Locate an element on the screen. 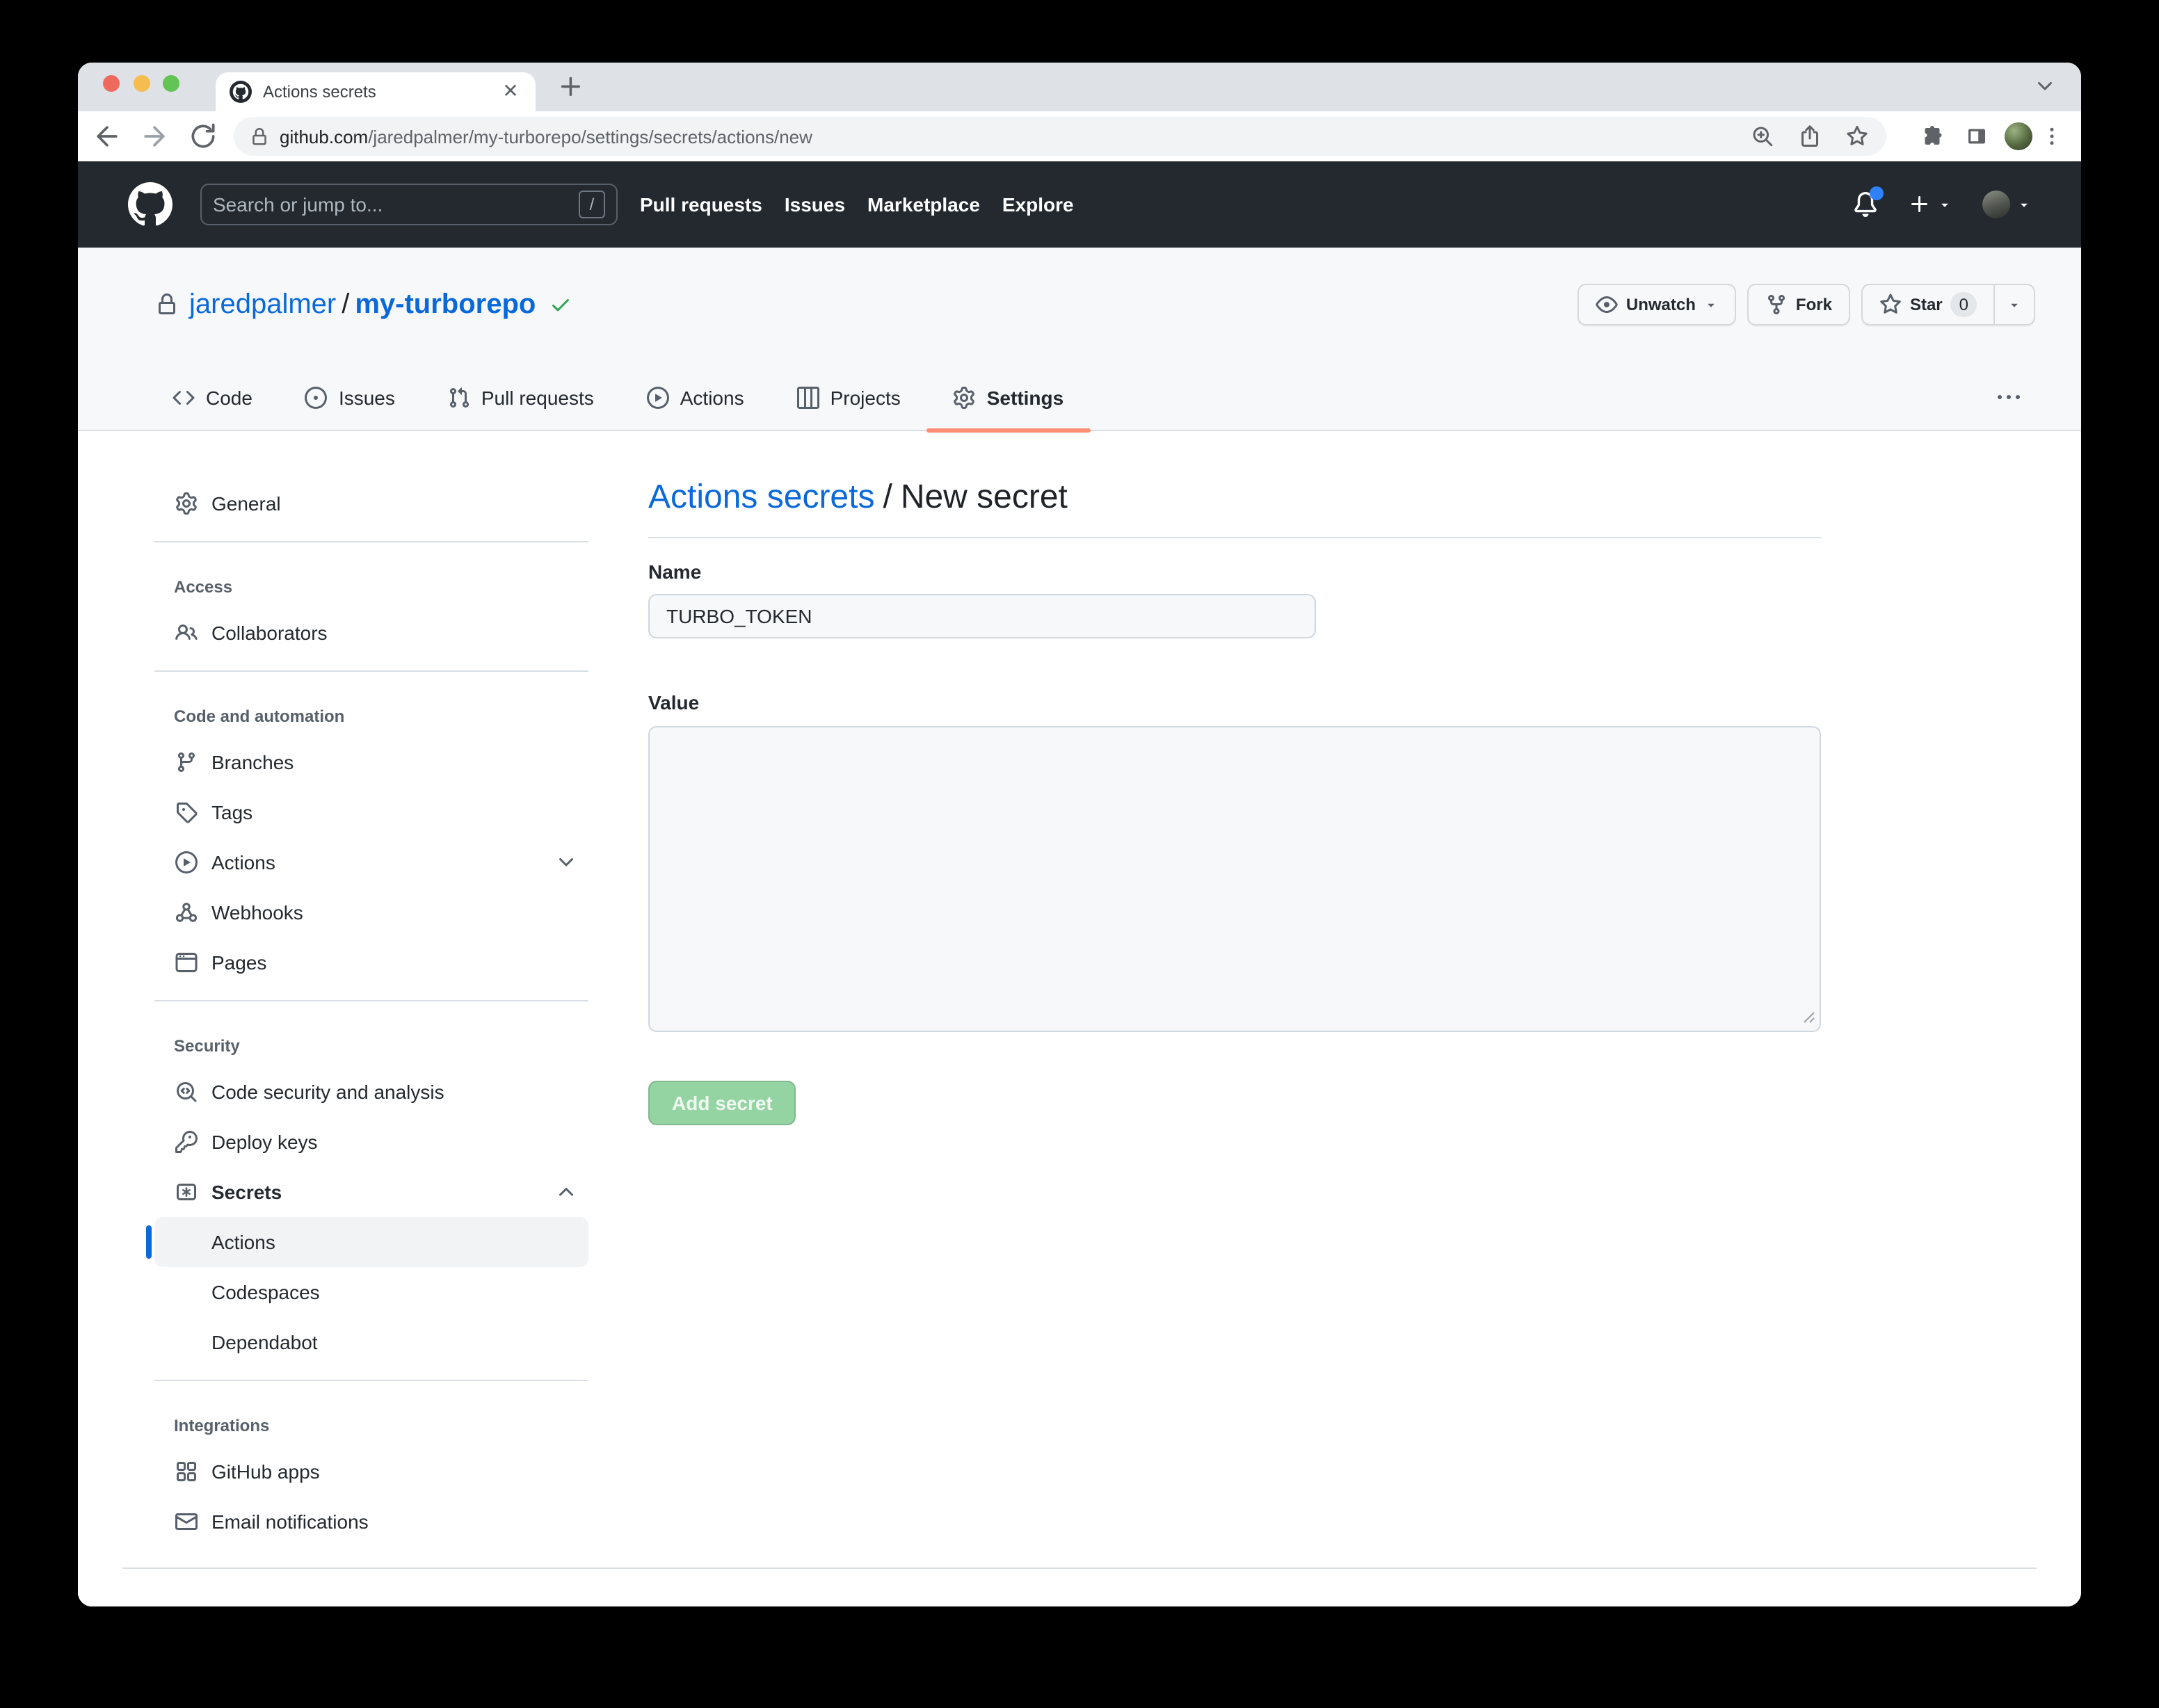 The height and width of the screenshot is (1708, 2159). sidebar-item-actions: Actions is located at coordinates (371, 862).